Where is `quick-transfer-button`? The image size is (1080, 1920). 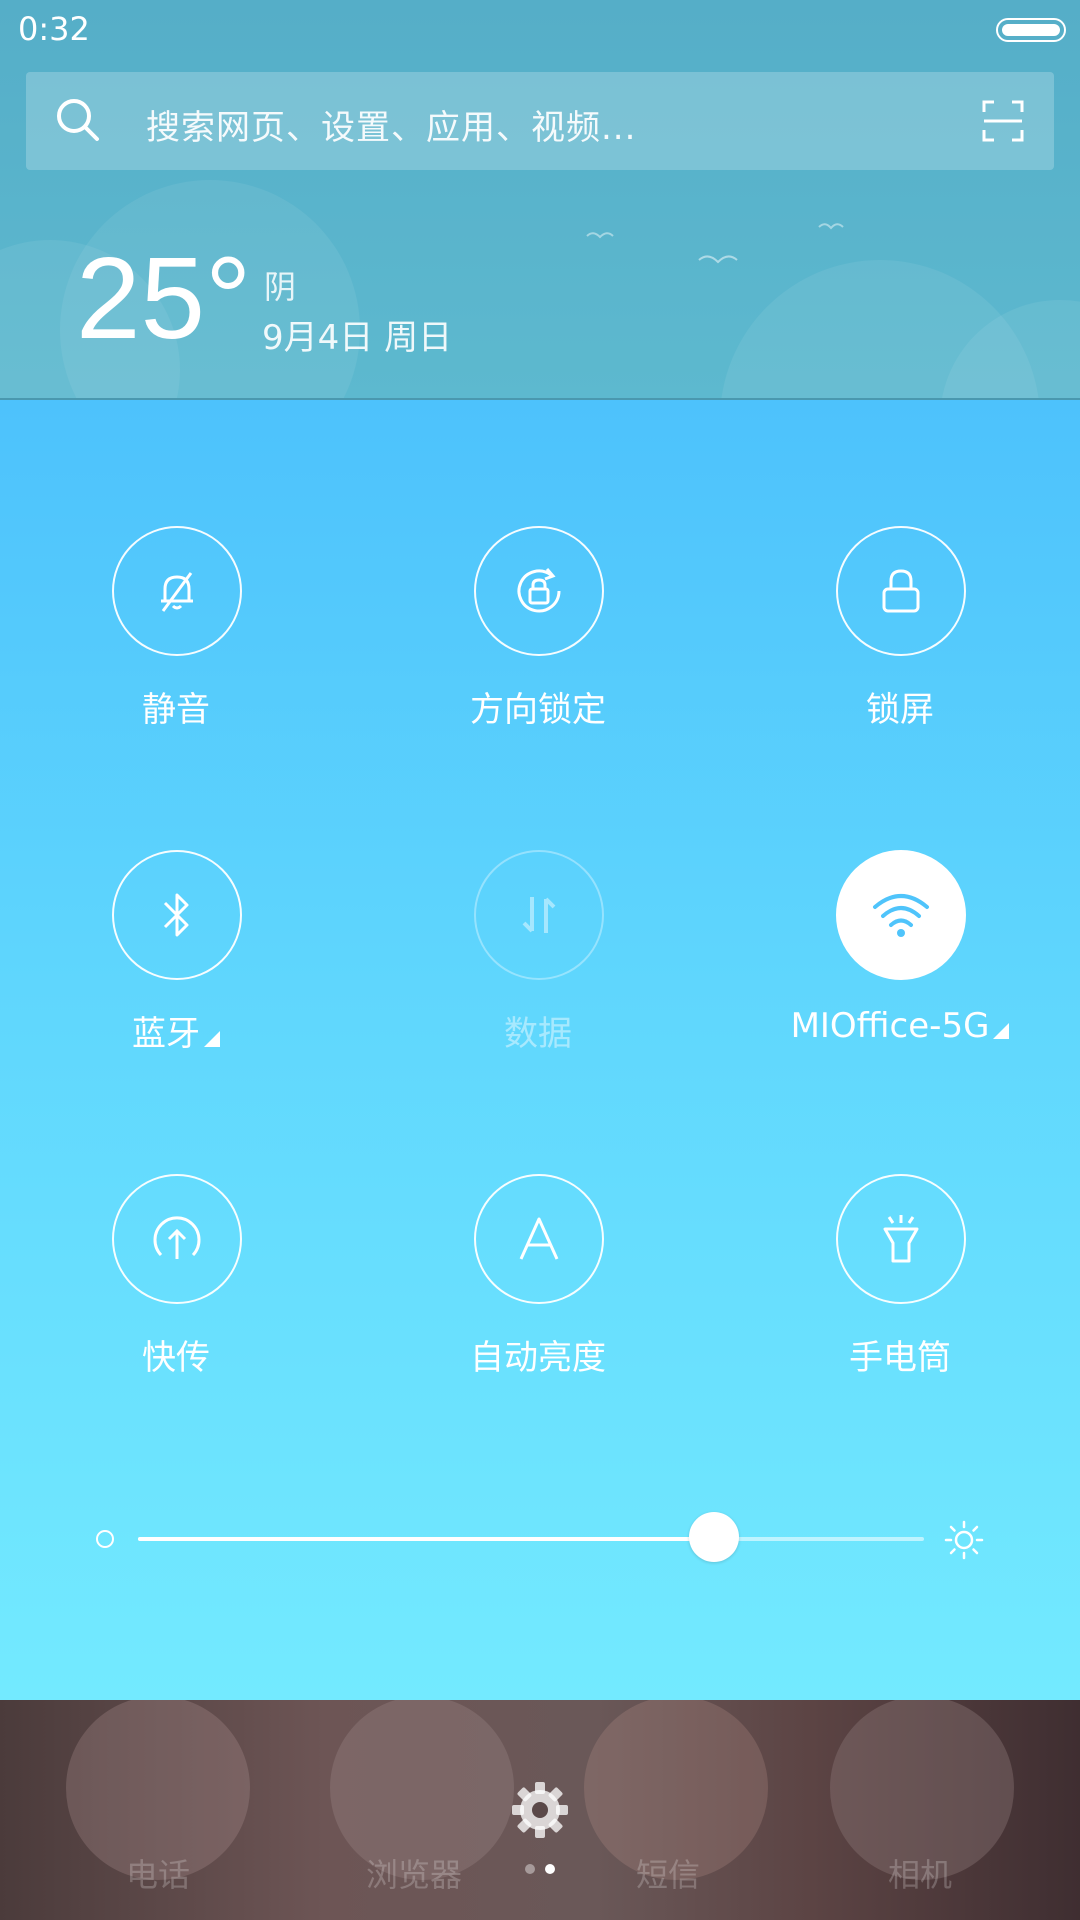
quick-transfer-button is located at coordinates (177, 1239).